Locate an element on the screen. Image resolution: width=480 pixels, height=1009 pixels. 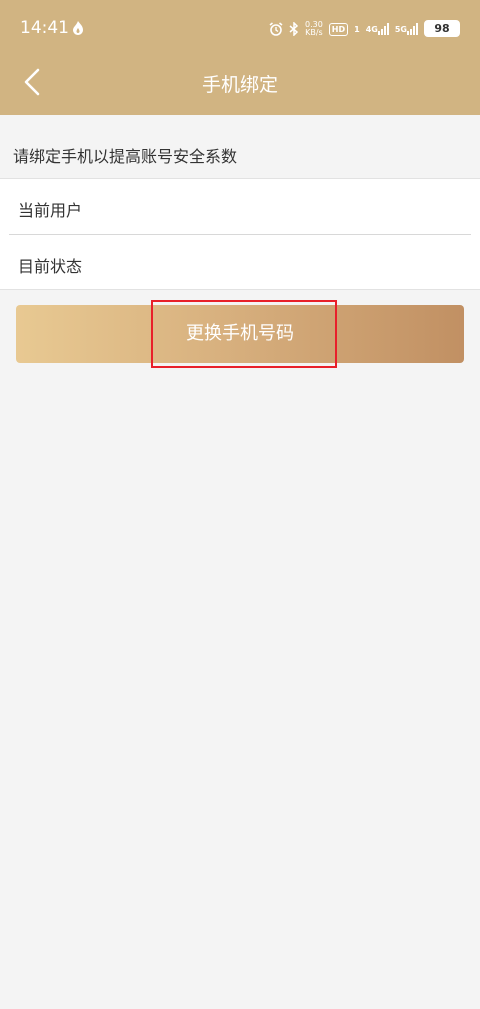
hd-voice-icon: HD is located at coordinates (338, 29).